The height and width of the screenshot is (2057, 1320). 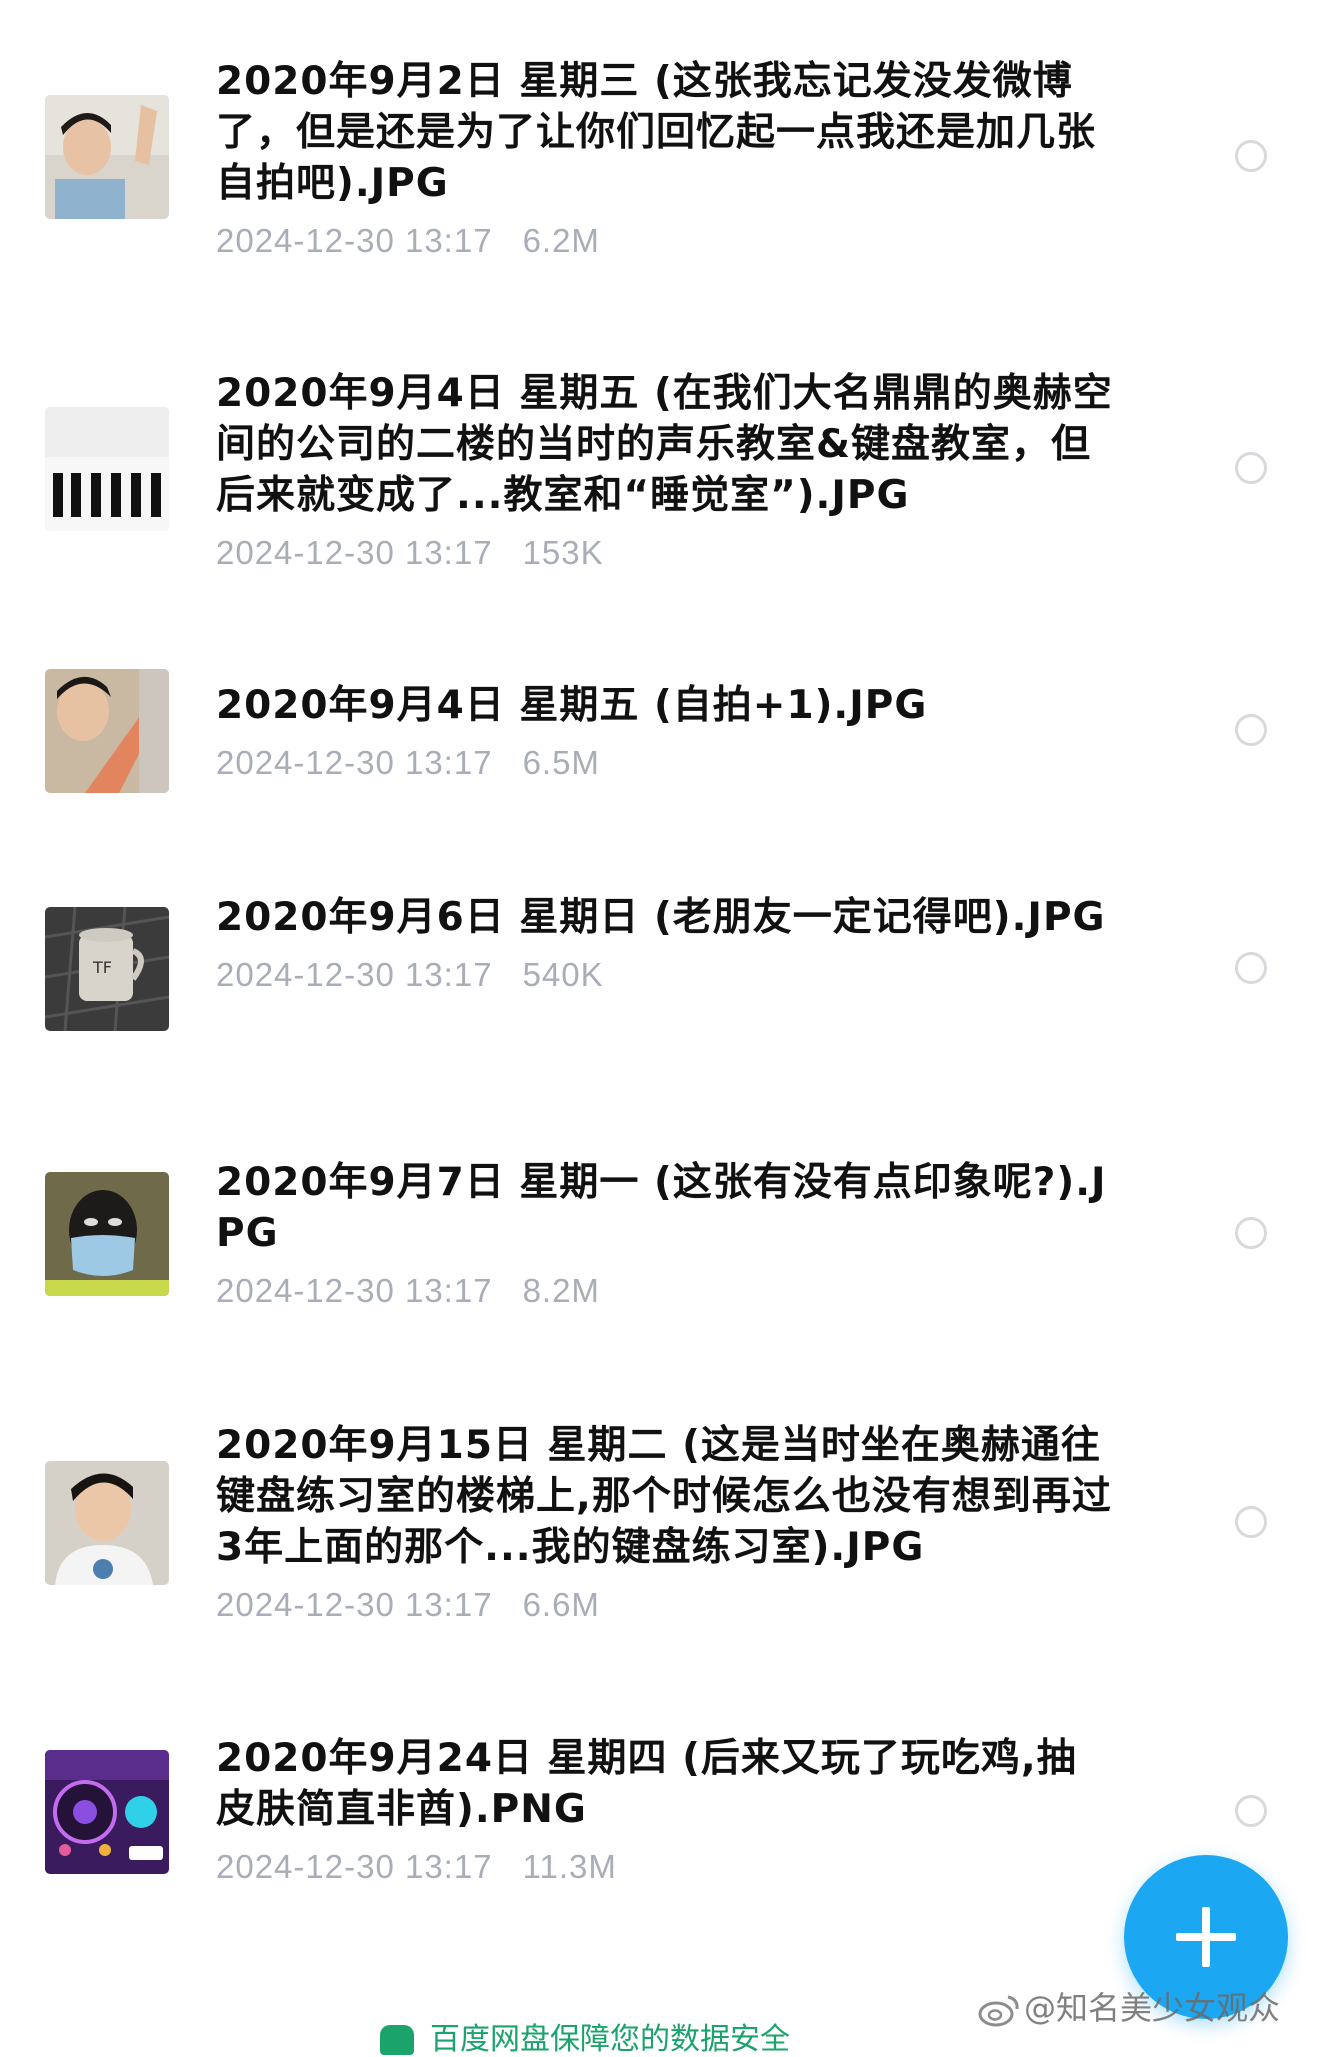 I want to click on weibo-icon, so click(x=998, y=2011).